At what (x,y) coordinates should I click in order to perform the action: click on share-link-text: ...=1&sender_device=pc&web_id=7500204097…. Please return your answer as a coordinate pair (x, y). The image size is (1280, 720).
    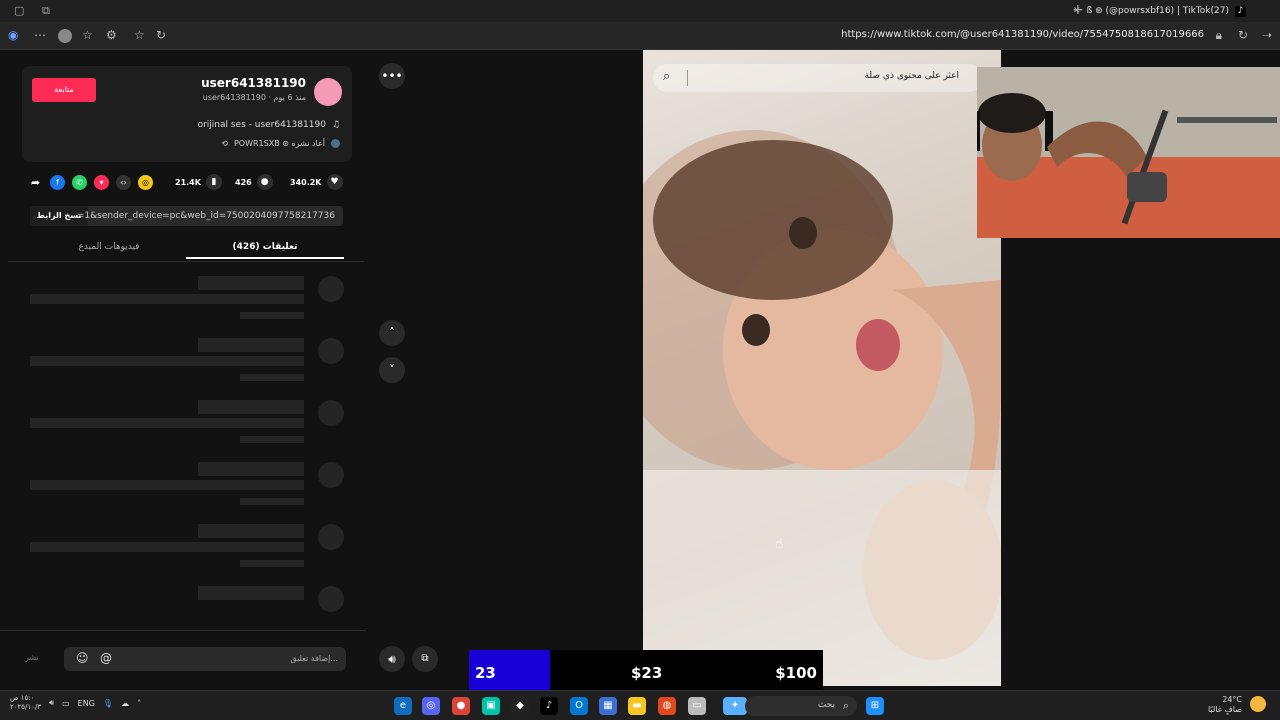
    Looking at the image, I should click on (201, 216).